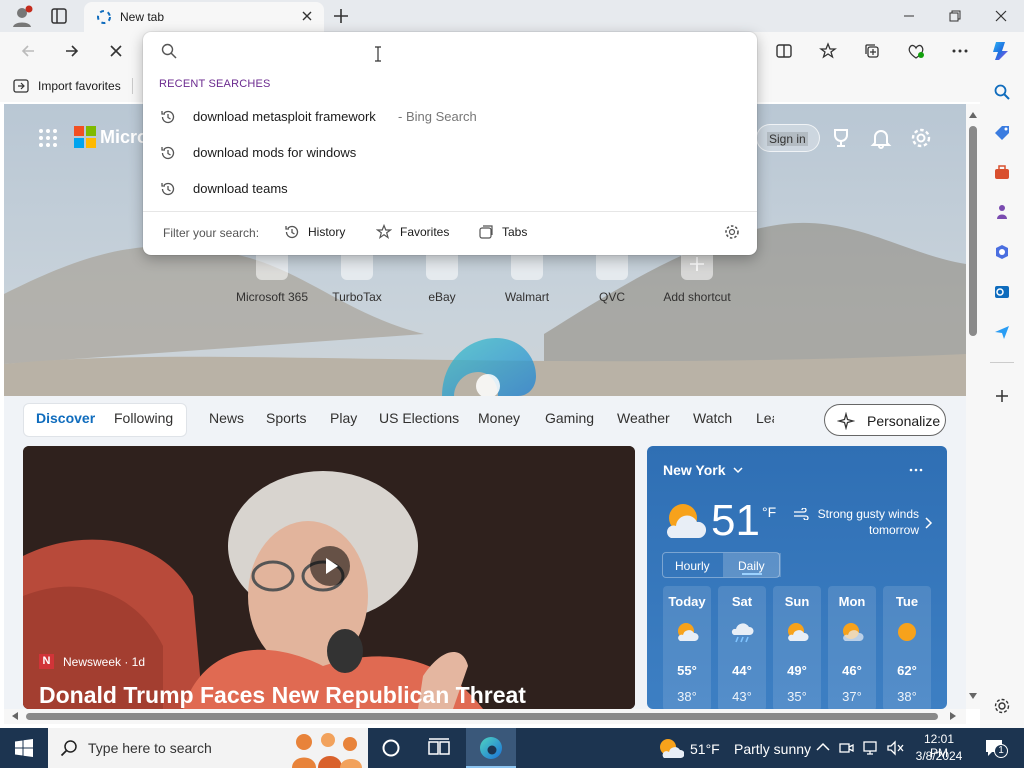 The image size is (1024, 768). I want to click on feed-tab-gaming: Gaming, so click(569, 418).